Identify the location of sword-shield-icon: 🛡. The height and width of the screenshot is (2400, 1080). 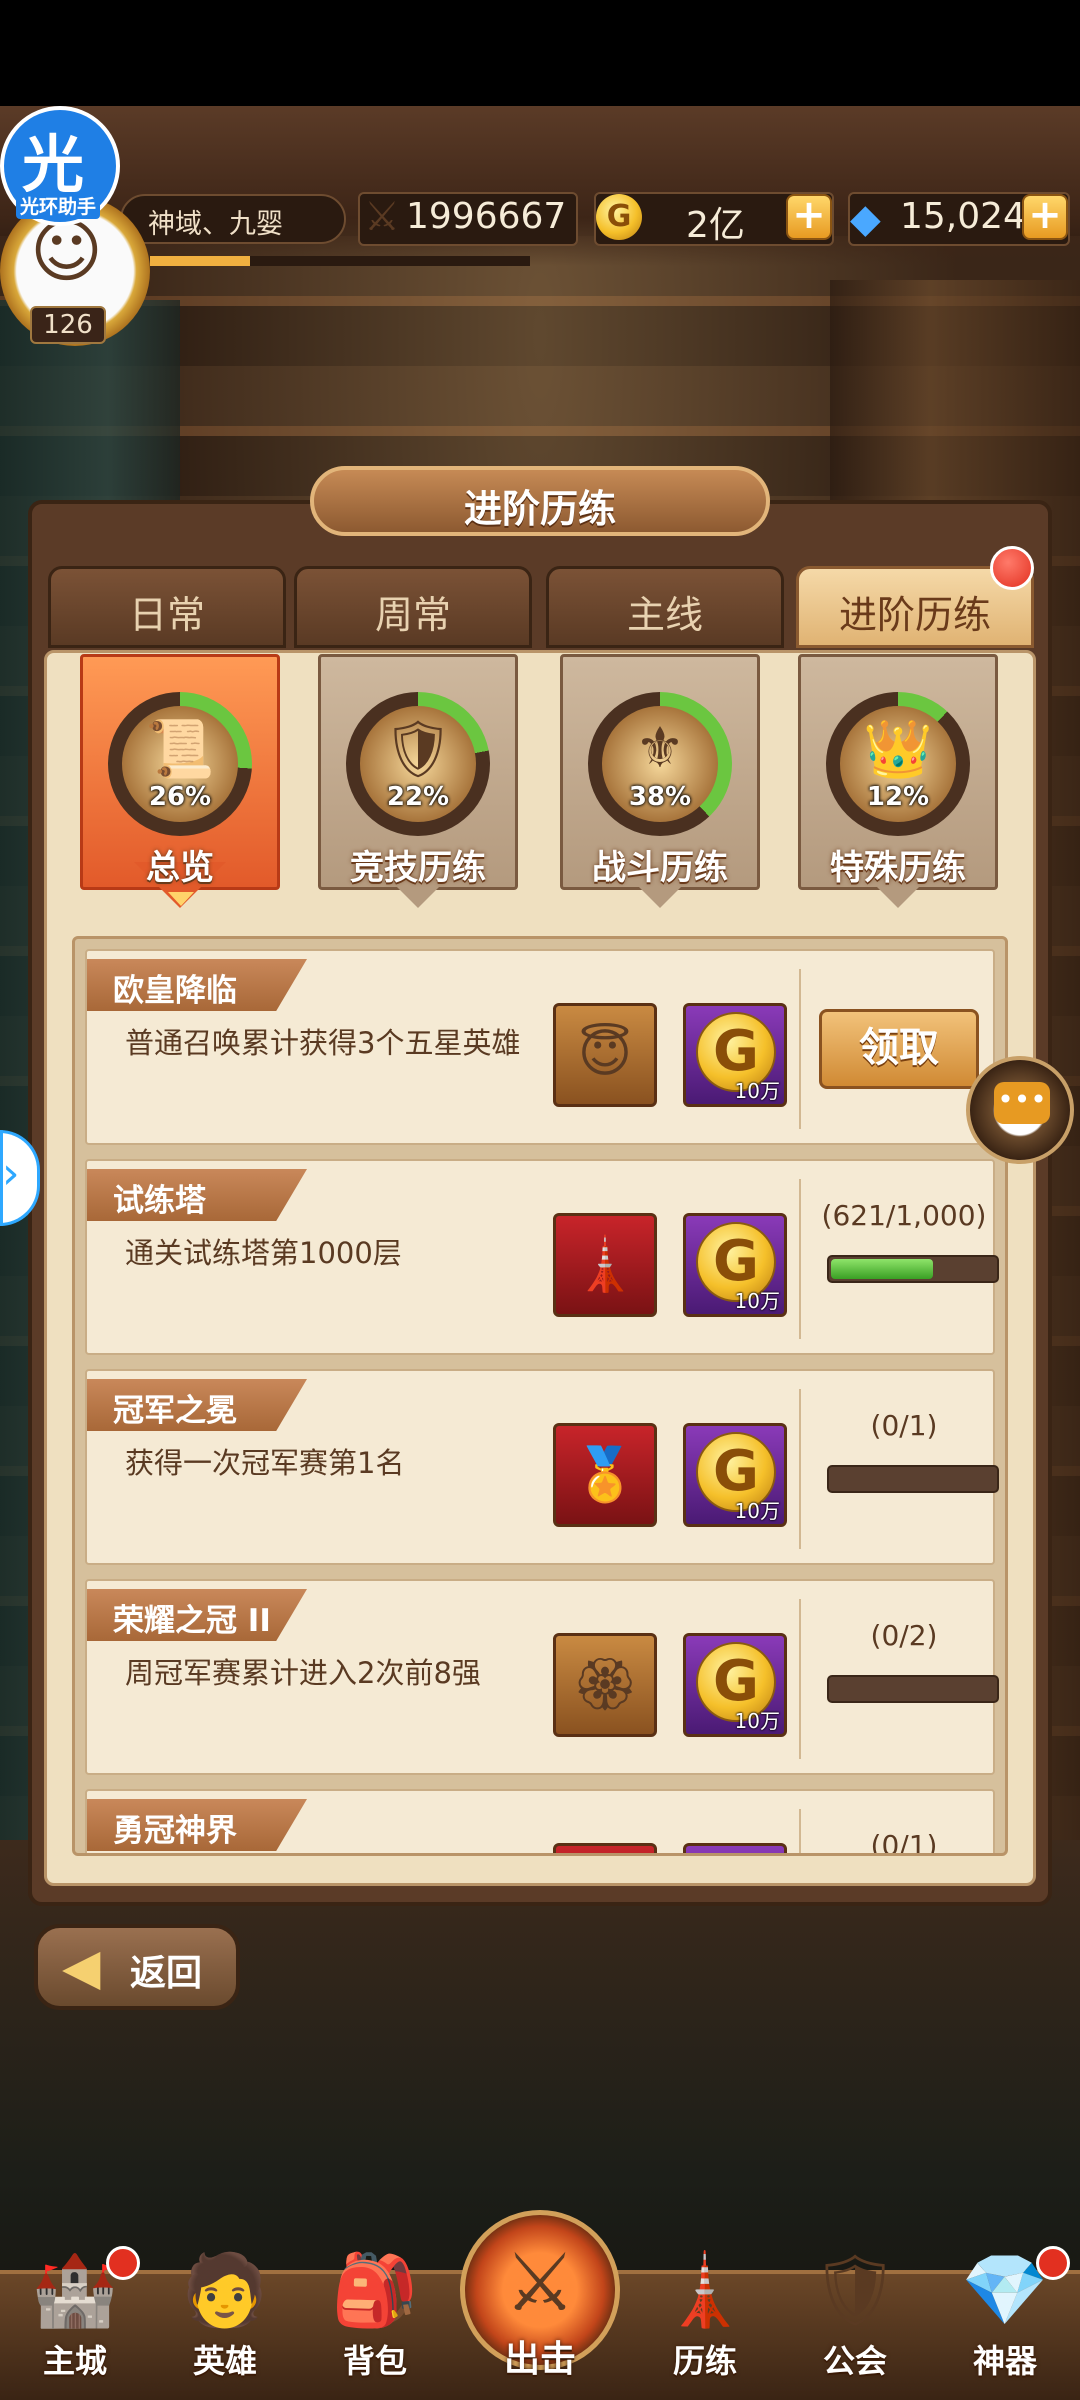
(418, 749).